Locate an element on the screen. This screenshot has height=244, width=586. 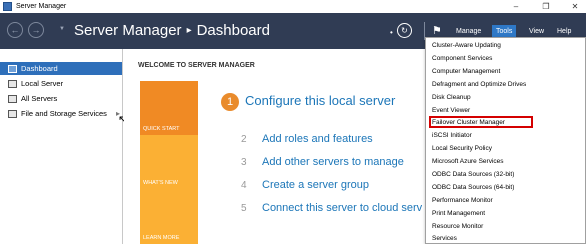
tile-learn-more: LEARN MORE is located at coordinates (169, 216).